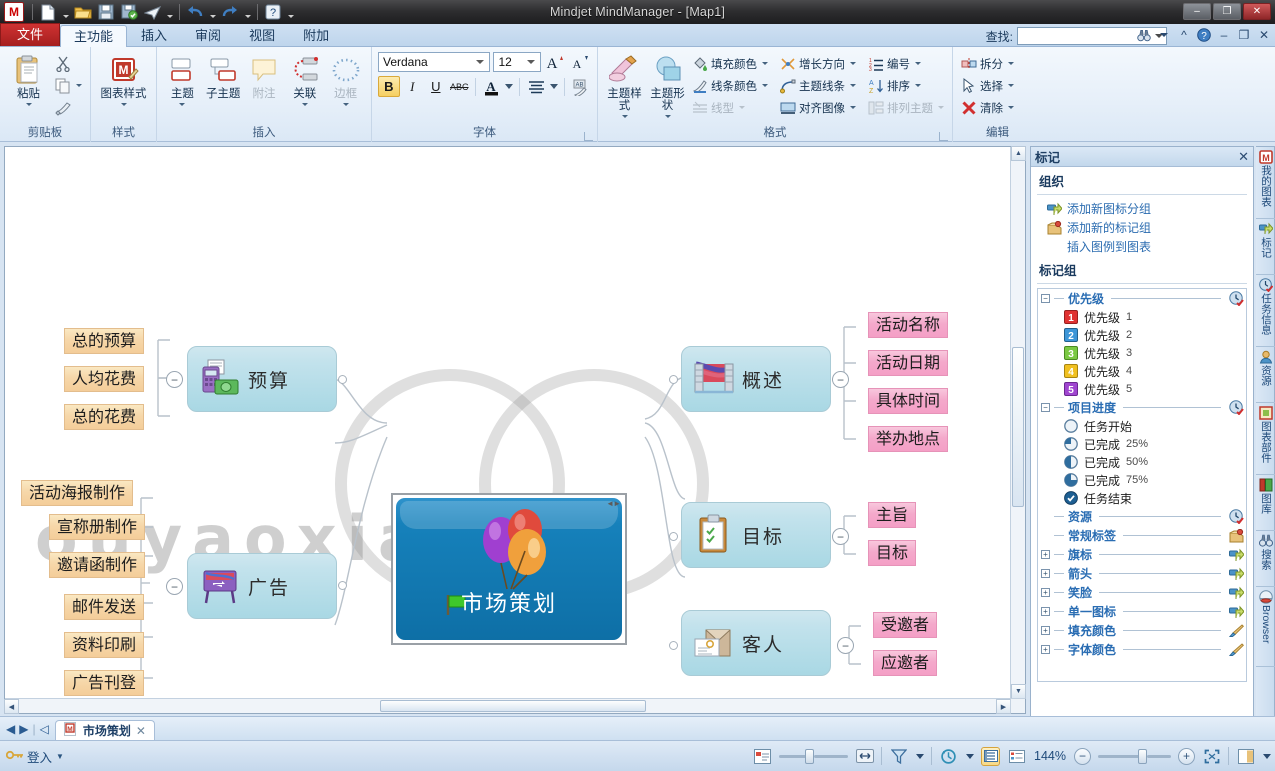 The width and height of the screenshot is (1275, 771). What do you see at coordinates (987, 107) in the screenshot?
I see `clear-button: 清除` at bounding box center [987, 107].